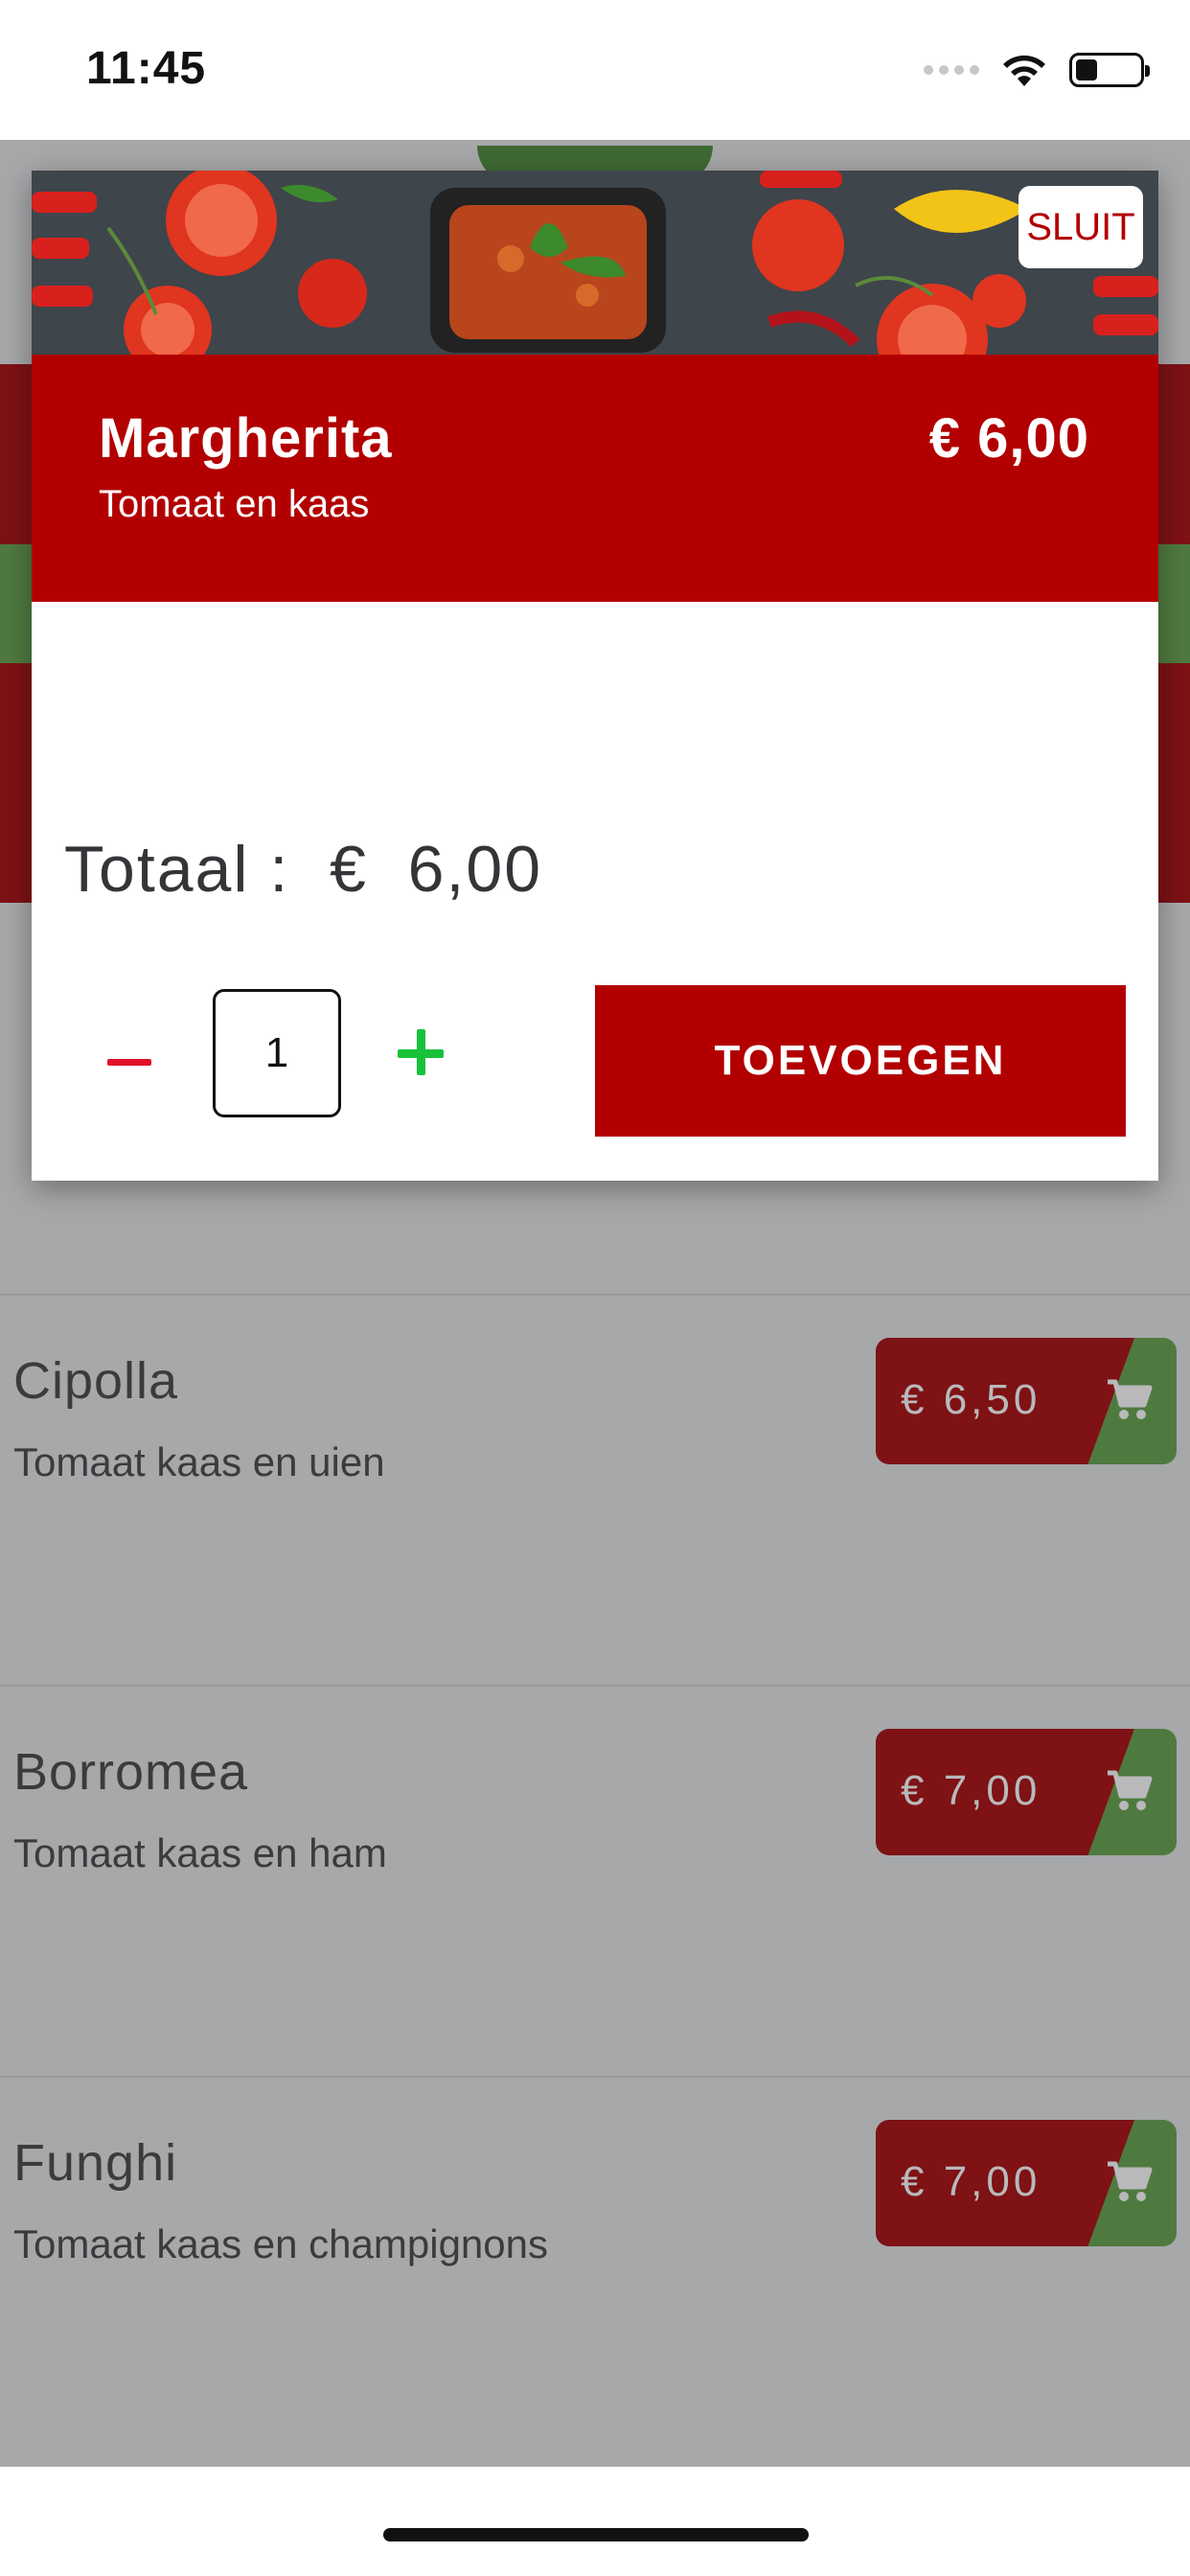 The width and height of the screenshot is (1190, 2576). What do you see at coordinates (422, 1053) in the screenshot?
I see `increase-quantity-button` at bounding box center [422, 1053].